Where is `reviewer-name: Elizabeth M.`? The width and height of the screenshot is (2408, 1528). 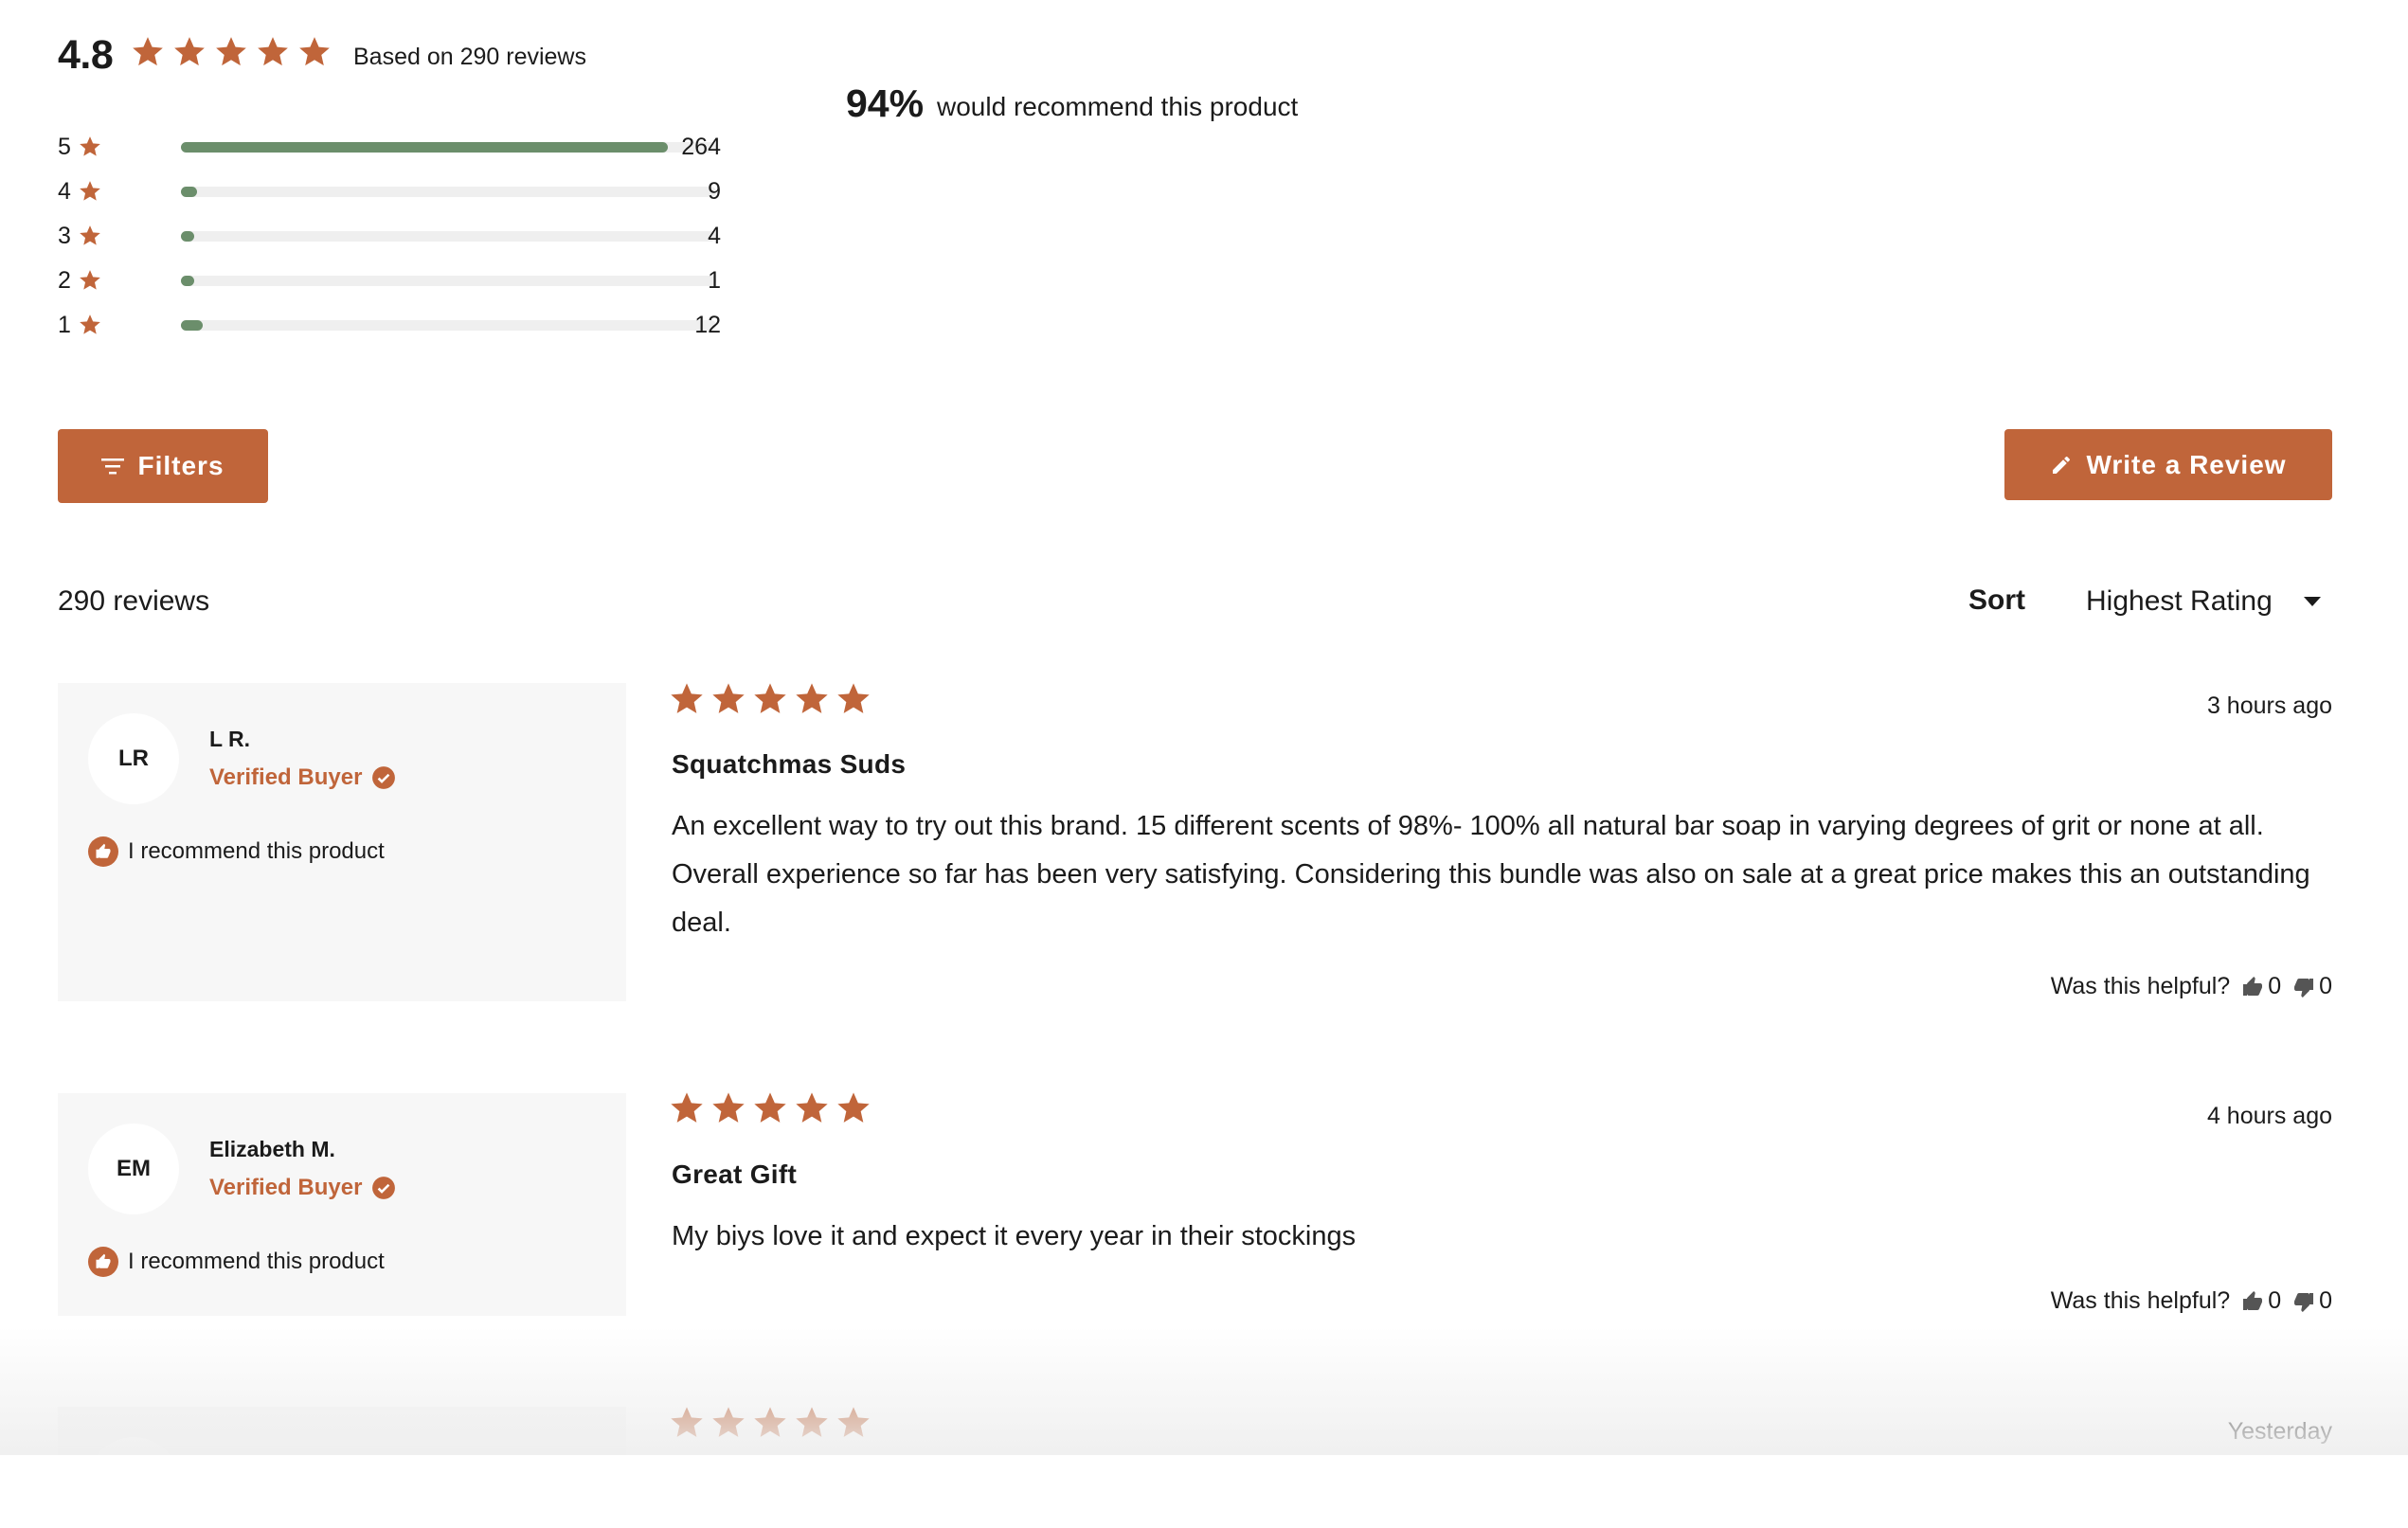 reviewer-name: Elizabeth M. is located at coordinates (272, 1149).